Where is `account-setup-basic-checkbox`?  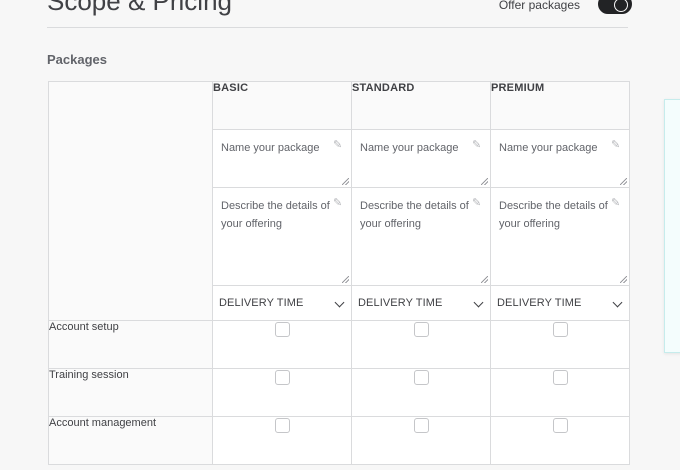 account-setup-basic-checkbox is located at coordinates (282, 330).